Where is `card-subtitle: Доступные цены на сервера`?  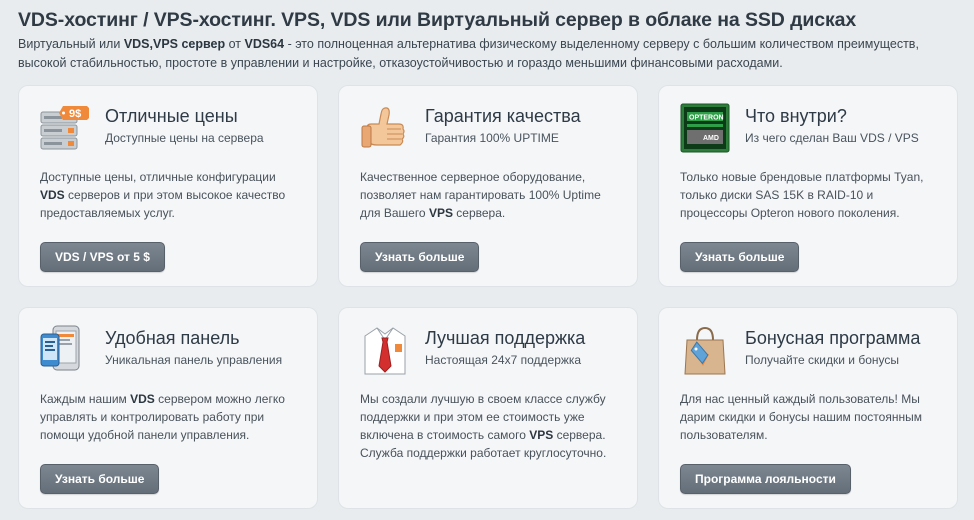 card-subtitle: Доступные цены на сервера is located at coordinates (184, 138).